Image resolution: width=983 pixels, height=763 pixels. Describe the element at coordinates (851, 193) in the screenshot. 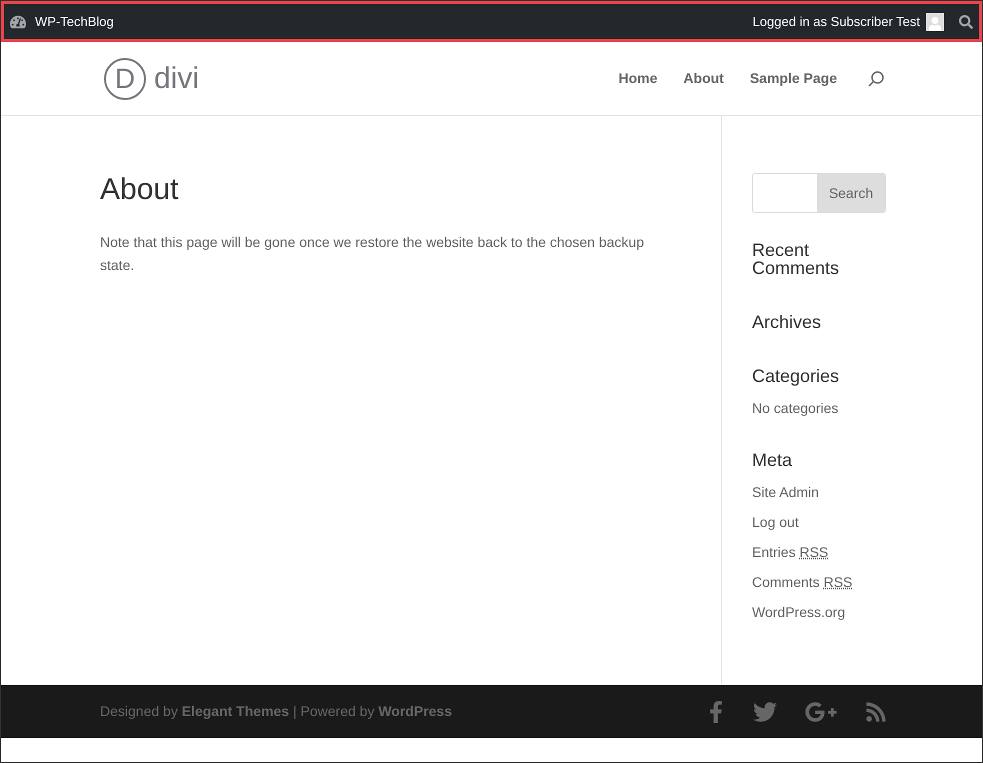

I see `search-button: Search` at that location.